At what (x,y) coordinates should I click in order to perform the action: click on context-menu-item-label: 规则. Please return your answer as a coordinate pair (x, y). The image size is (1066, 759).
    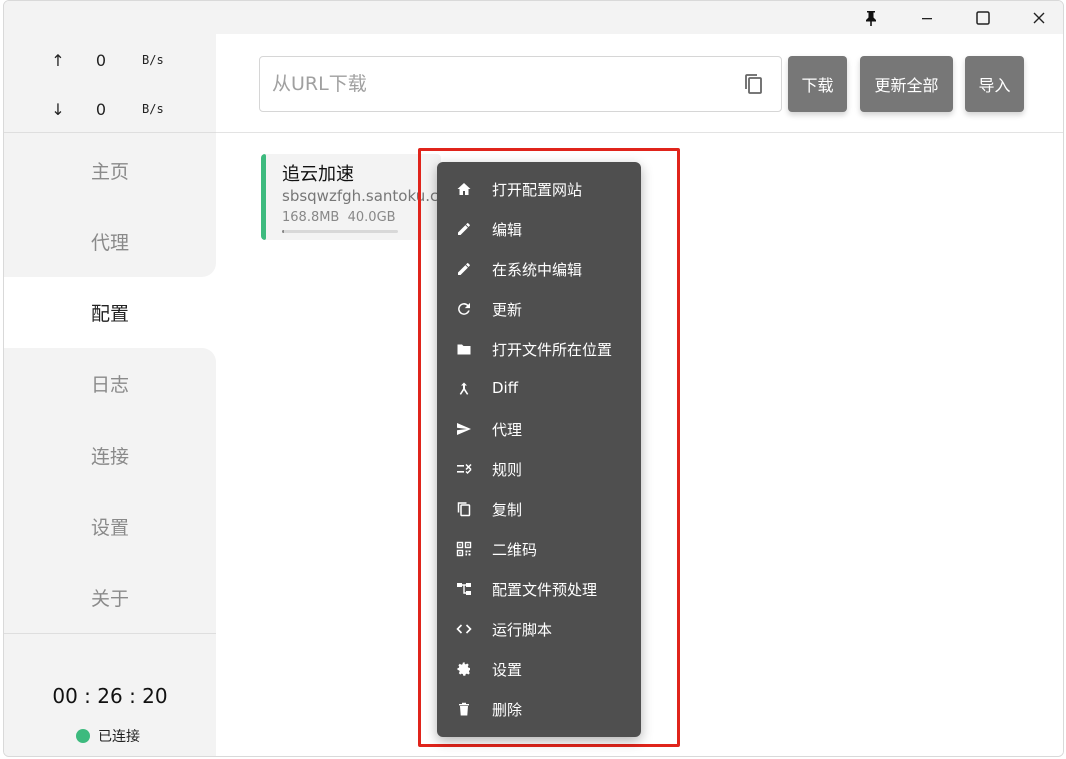
    Looking at the image, I should click on (507, 470).